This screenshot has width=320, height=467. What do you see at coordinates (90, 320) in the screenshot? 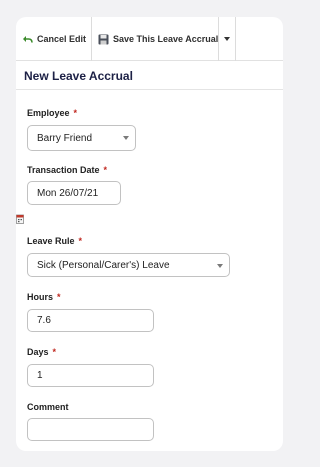
I see `hours-input: 7.6` at bounding box center [90, 320].